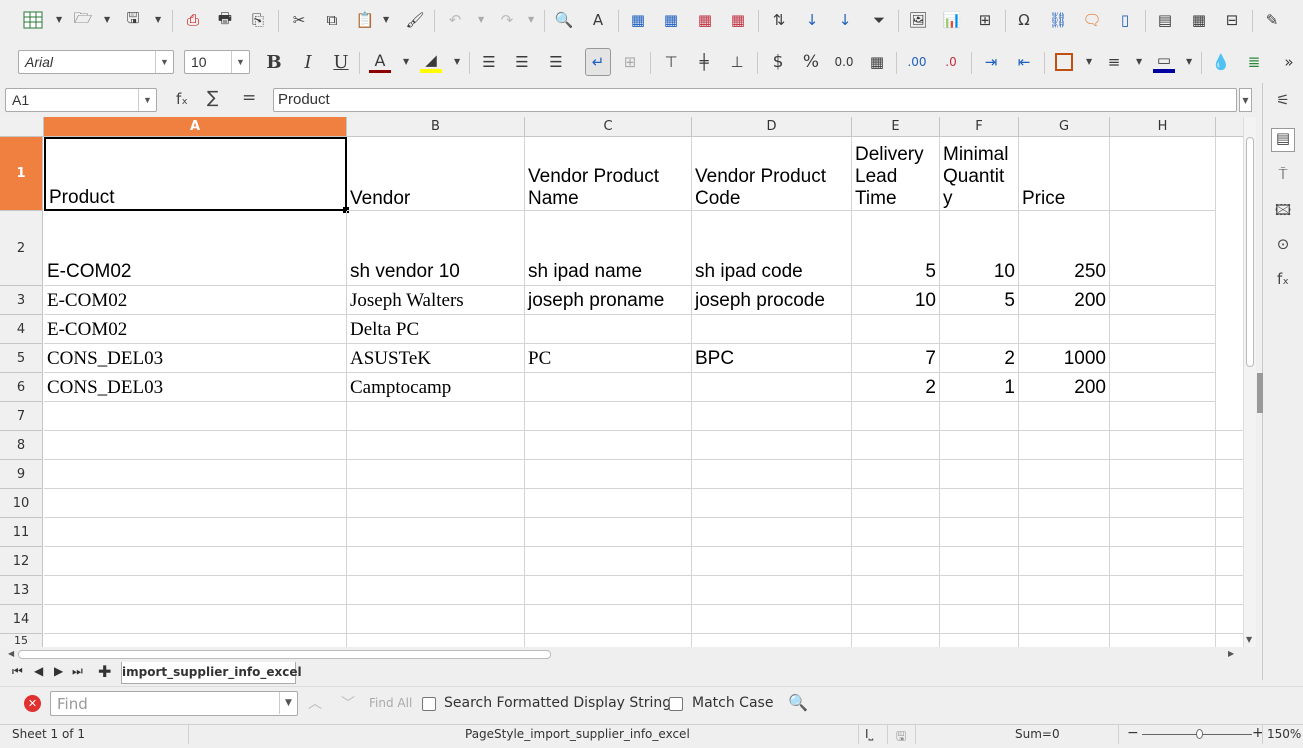  What do you see at coordinates (798, 702) in the screenshot?
I see `find-replace-icon: 🔍` at bounding box center [798, 702].